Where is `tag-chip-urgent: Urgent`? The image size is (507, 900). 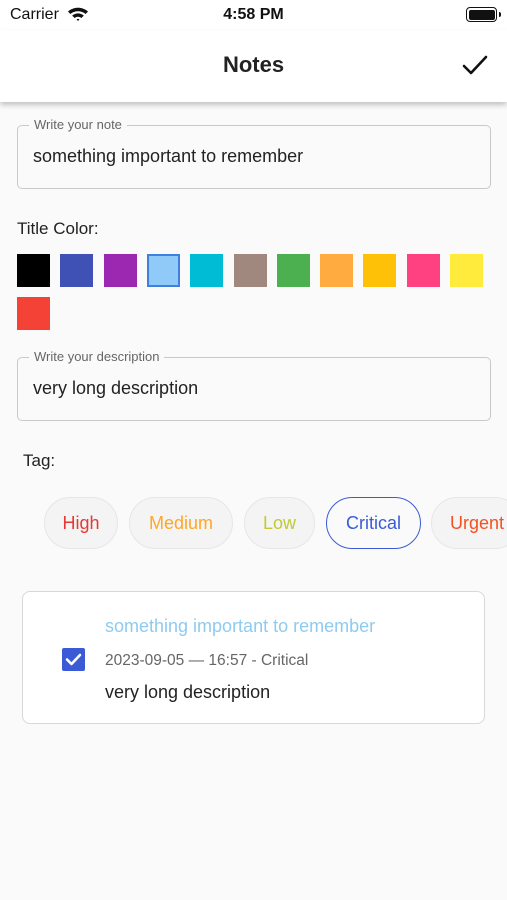
tag-chip-urgent: Urgent is located at coordinates (469, 523).